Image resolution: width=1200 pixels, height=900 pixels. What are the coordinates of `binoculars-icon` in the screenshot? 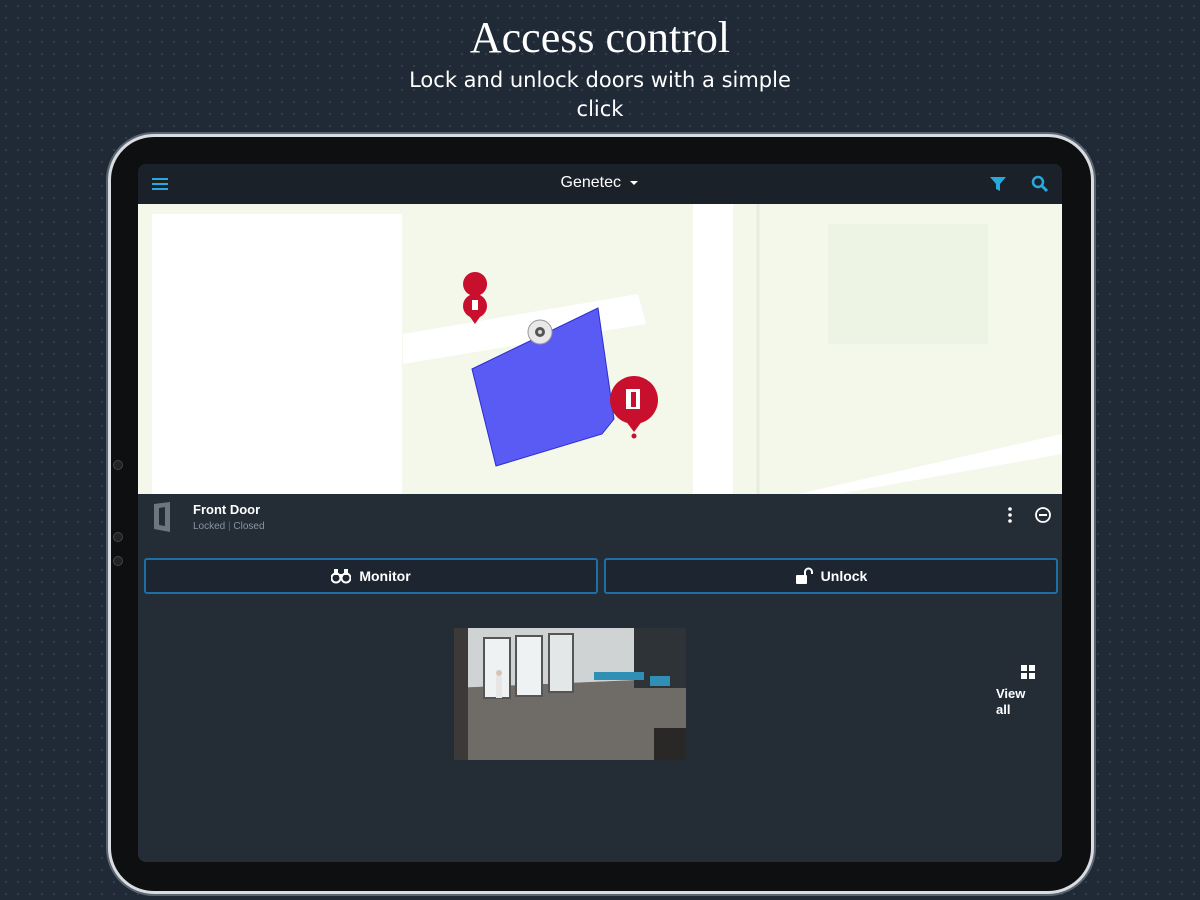 It's located at (341, 576).